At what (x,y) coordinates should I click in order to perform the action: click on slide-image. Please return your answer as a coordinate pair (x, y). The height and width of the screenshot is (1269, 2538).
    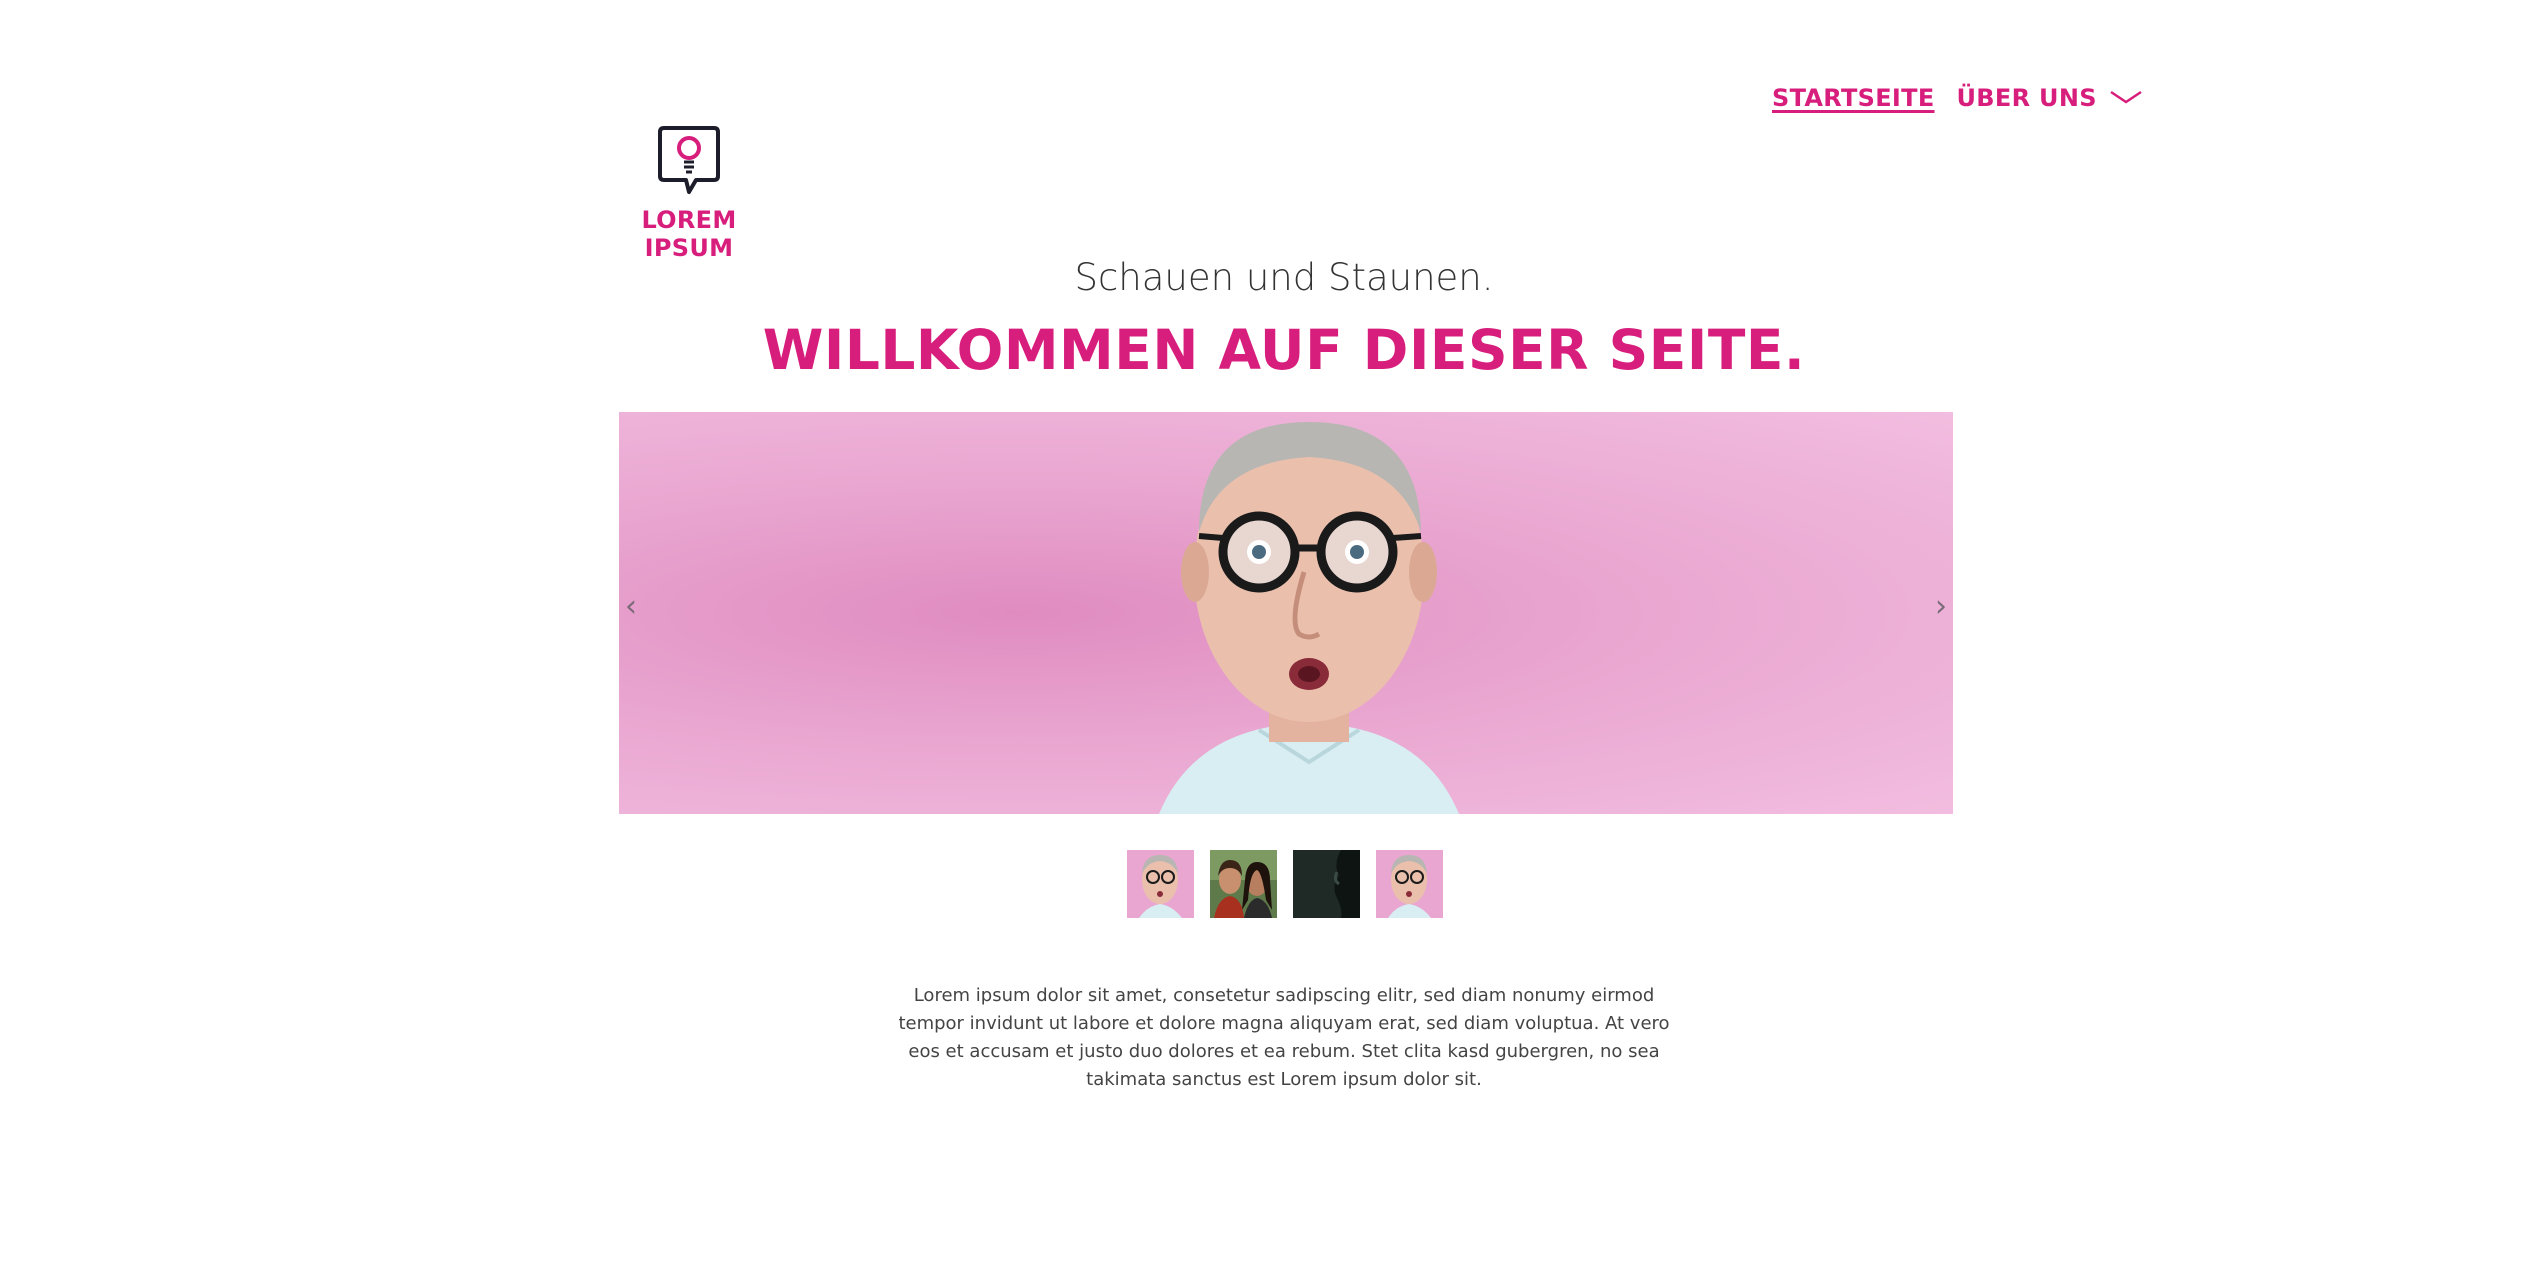
    Looking at the image, I should click on (1309, 618).